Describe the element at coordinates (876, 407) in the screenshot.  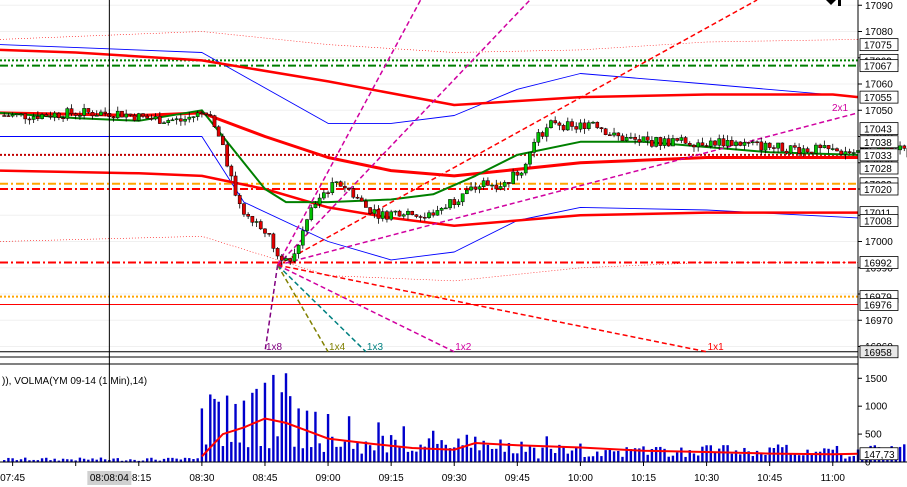
I see `volume-tick-label: 1000` at that location.